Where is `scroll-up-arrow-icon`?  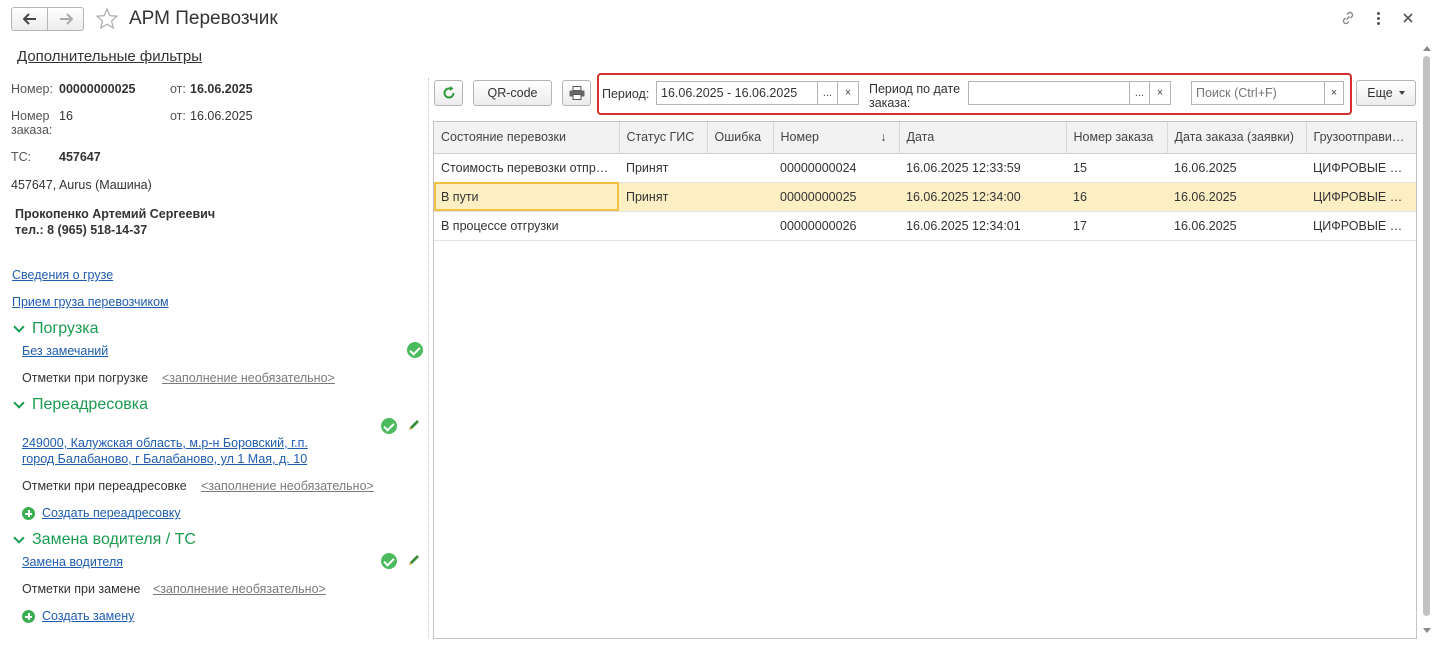 scroll-up-arrow-icon is located at coordinates (1427, 48).